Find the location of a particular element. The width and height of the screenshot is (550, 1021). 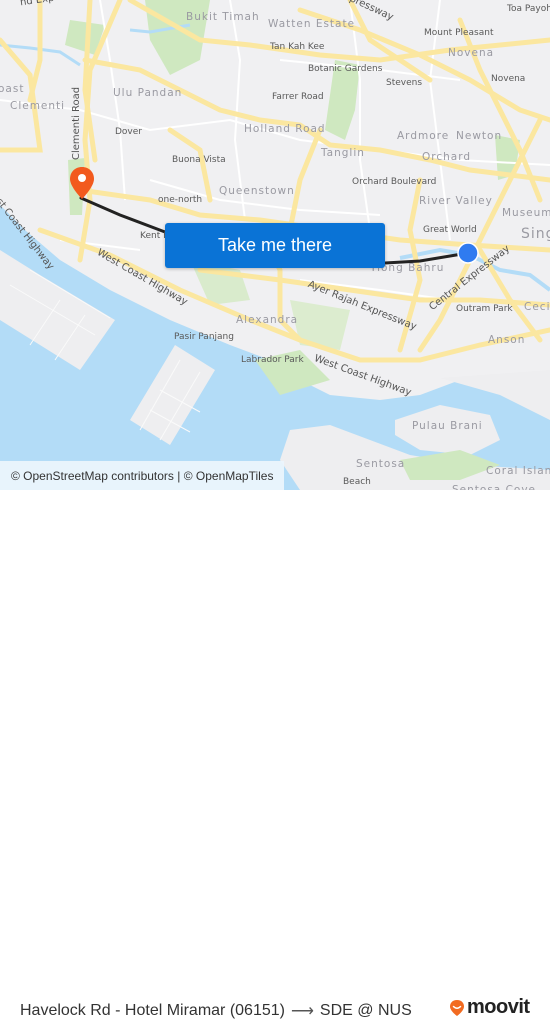

map-label: Great World is located at coordinates (450, 230).